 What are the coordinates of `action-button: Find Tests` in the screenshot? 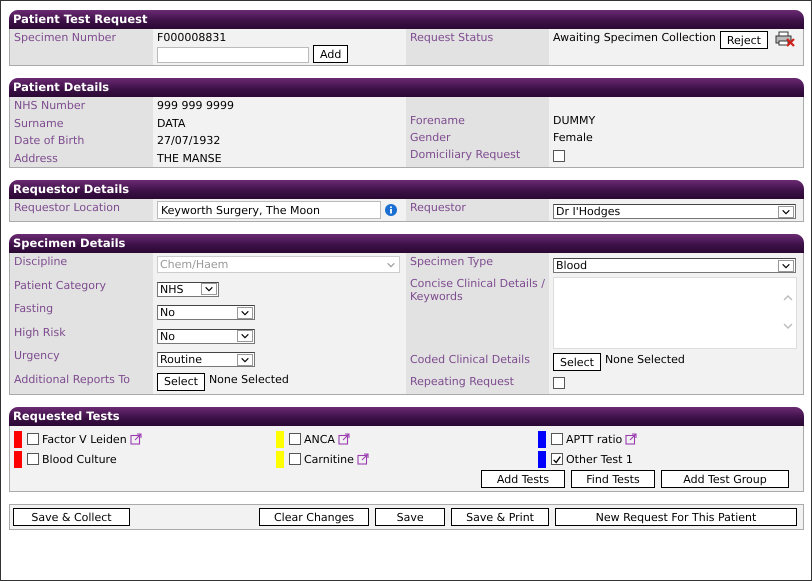 It's located at (613, 479).